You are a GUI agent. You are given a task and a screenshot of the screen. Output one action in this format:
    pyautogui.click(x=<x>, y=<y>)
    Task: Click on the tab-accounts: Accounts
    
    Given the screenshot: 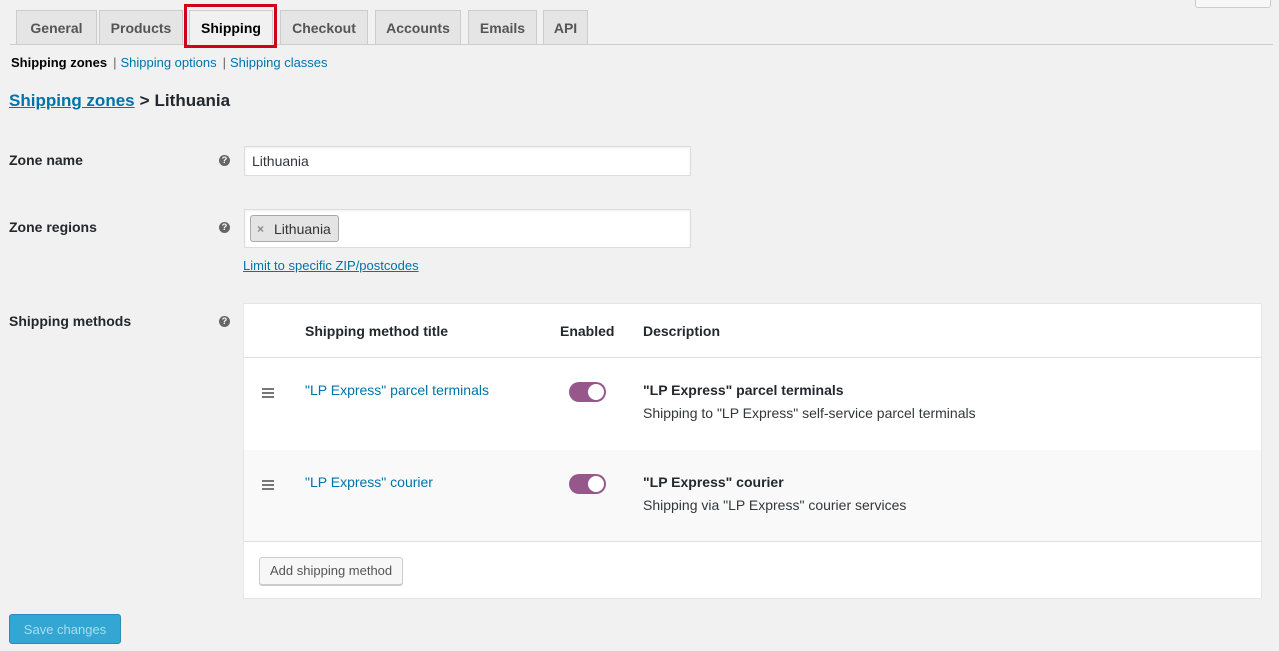 What is the action you would take?
    pyautogui.click(x=418, y=27)
    